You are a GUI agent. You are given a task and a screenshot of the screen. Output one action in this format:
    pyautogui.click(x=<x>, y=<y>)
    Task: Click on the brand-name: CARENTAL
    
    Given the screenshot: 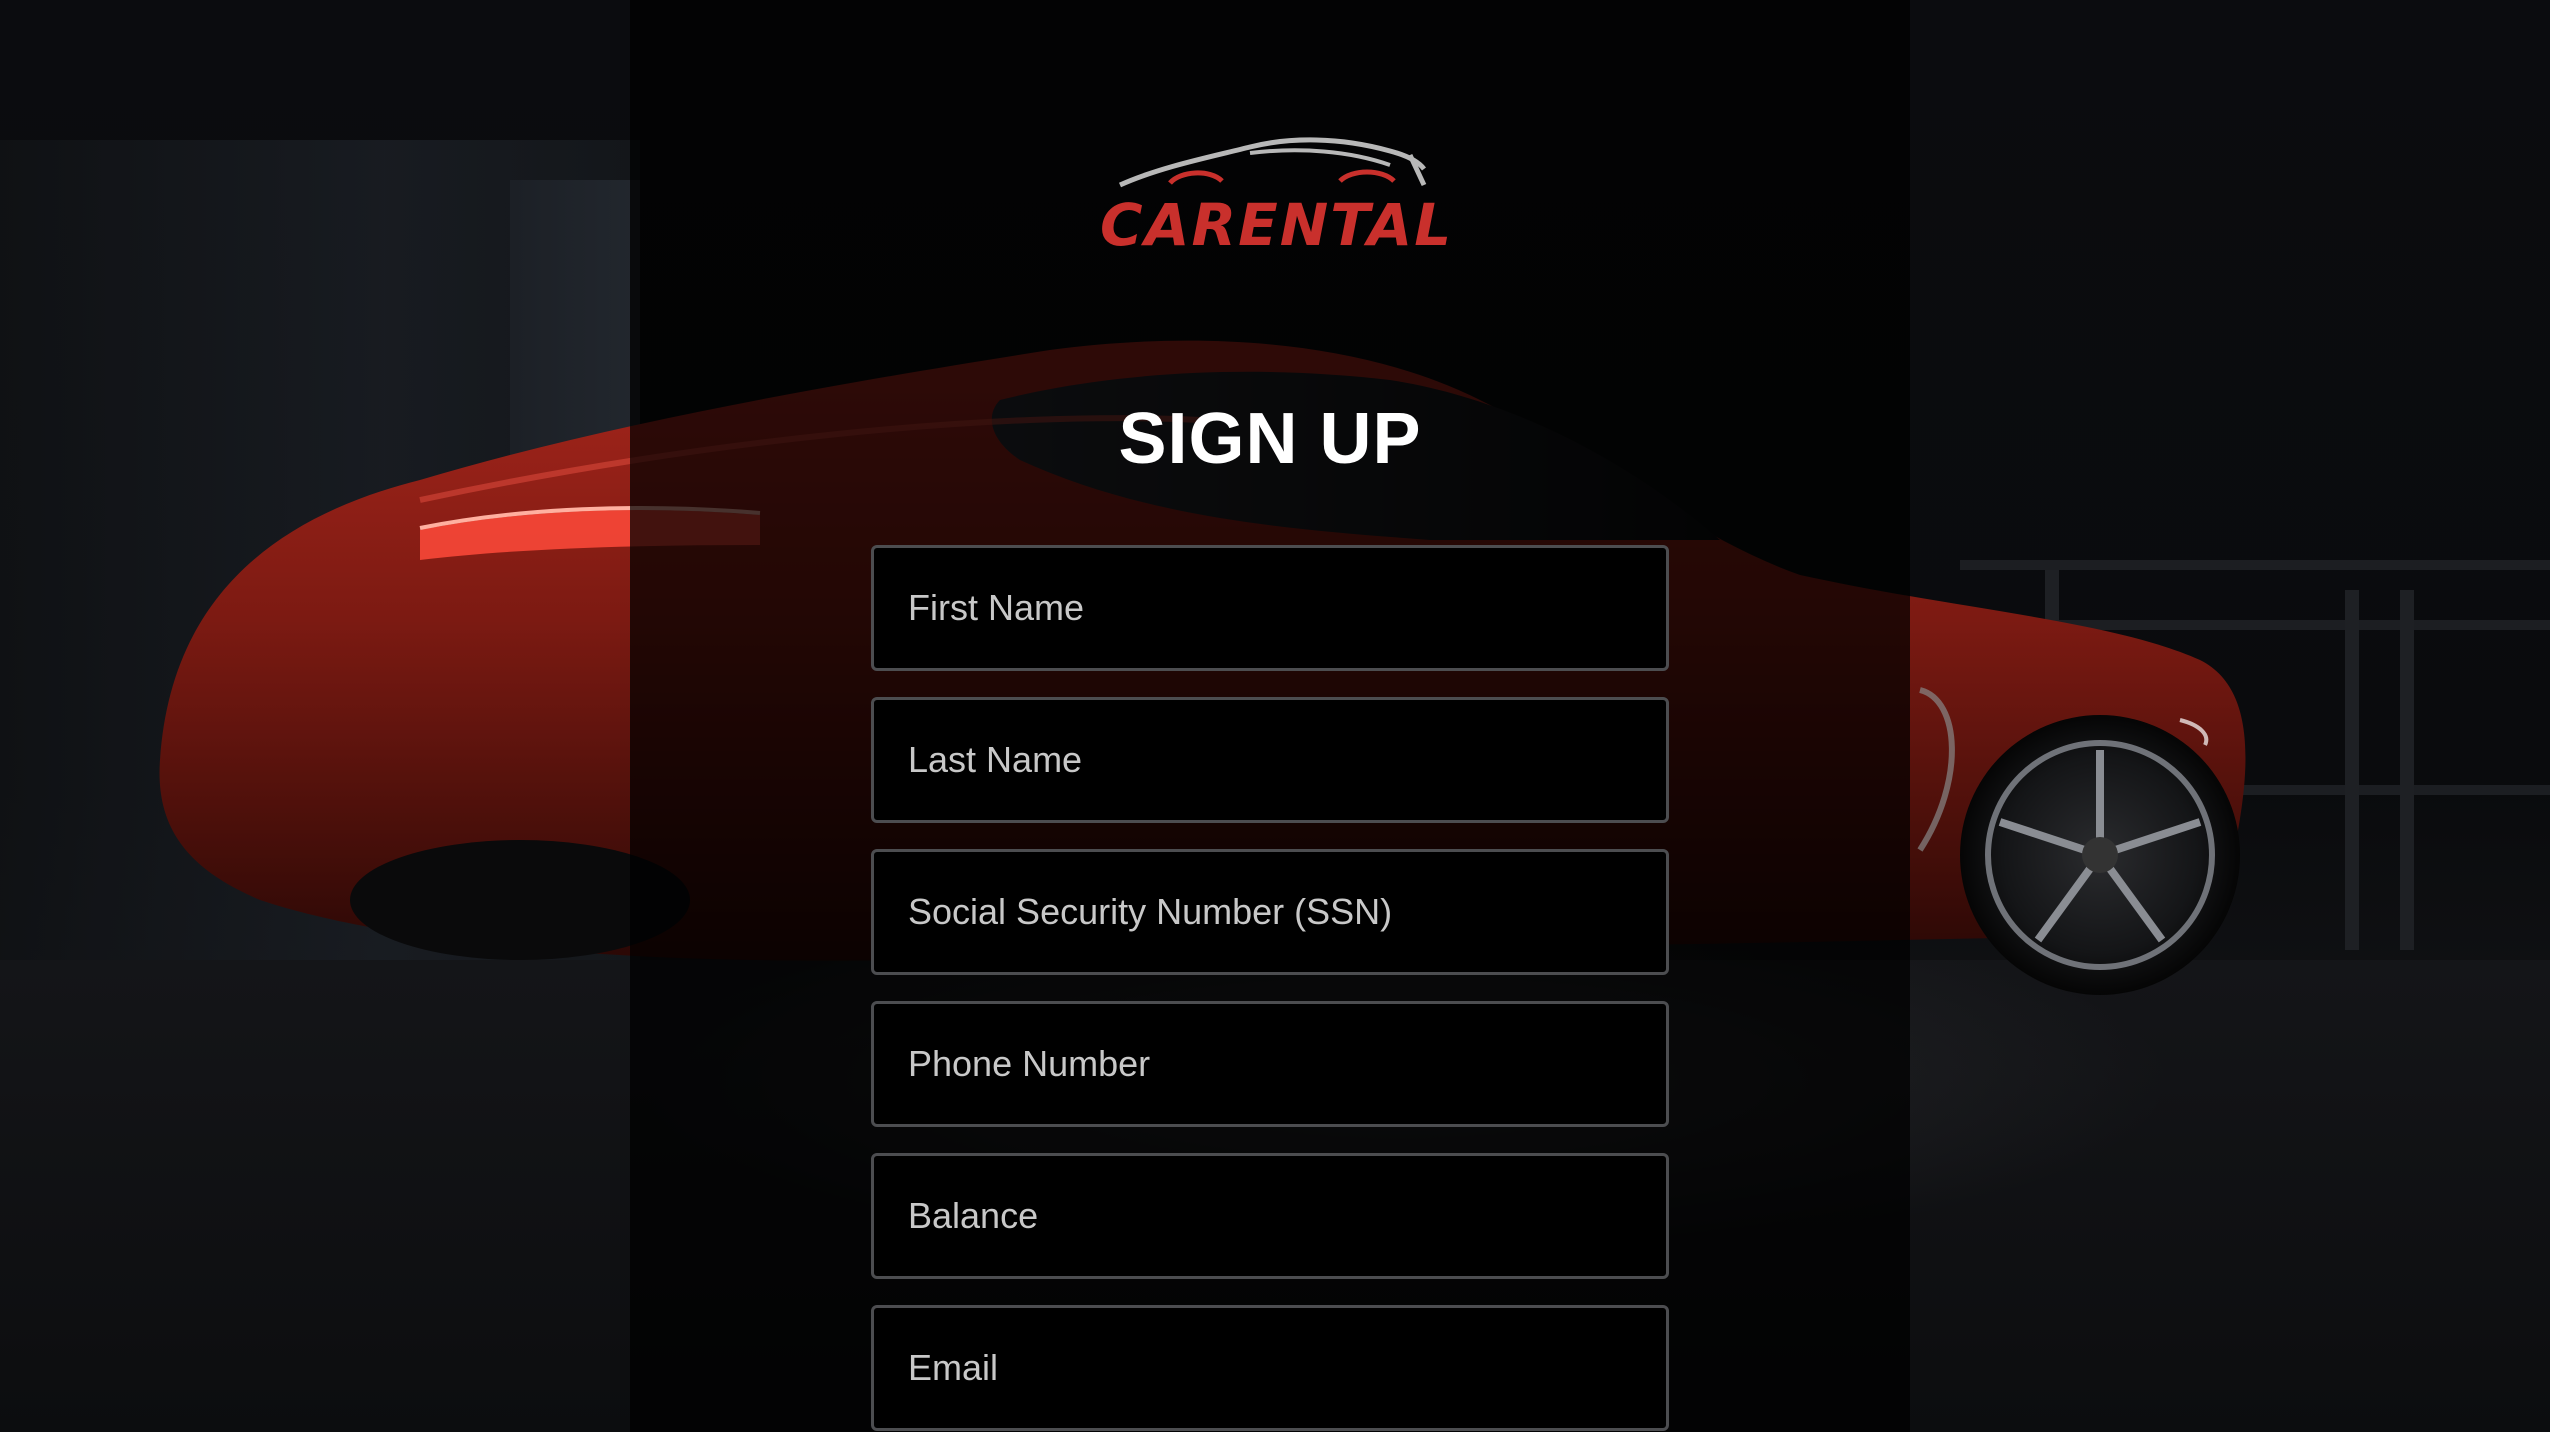 What is the action you would take?
    pyautogui.click(x=1277, y=225)
    